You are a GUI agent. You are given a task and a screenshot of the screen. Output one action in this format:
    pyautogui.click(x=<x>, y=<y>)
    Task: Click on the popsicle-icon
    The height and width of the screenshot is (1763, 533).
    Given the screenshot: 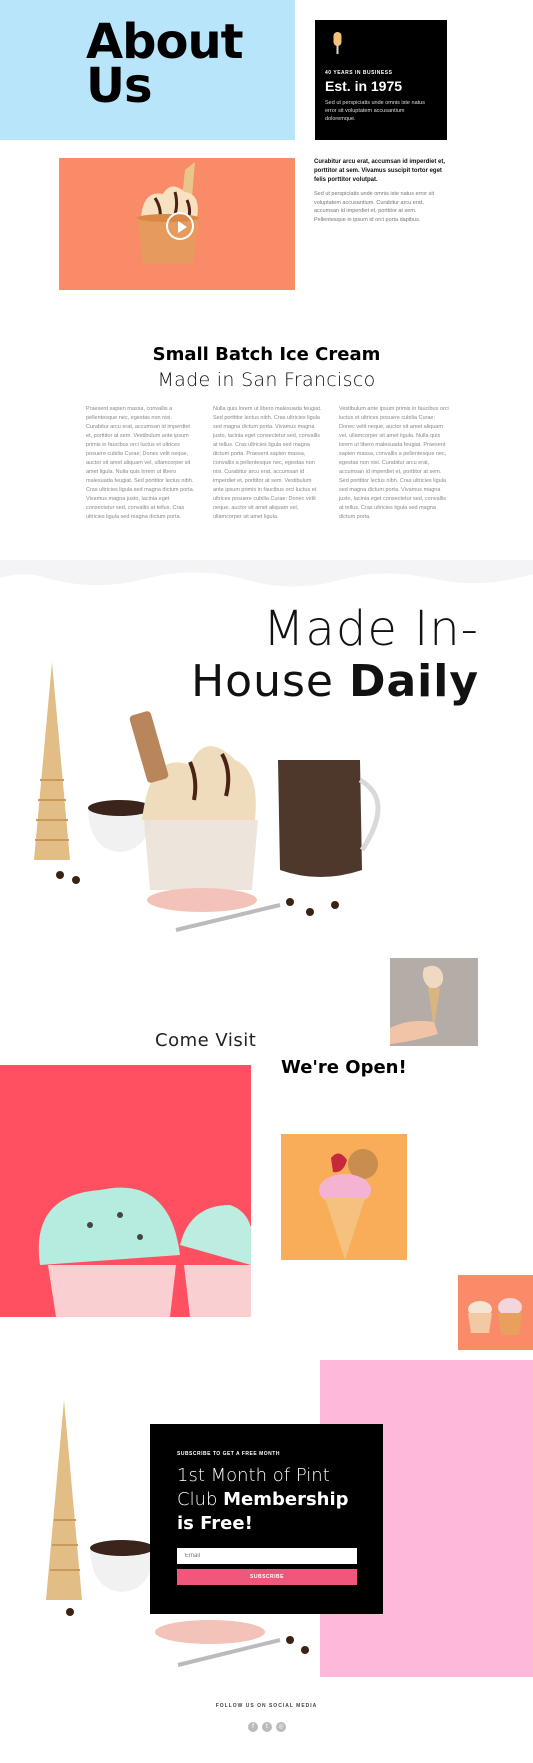 What is the action you would take?
    pyautogui.click(x=337, y=43)
    